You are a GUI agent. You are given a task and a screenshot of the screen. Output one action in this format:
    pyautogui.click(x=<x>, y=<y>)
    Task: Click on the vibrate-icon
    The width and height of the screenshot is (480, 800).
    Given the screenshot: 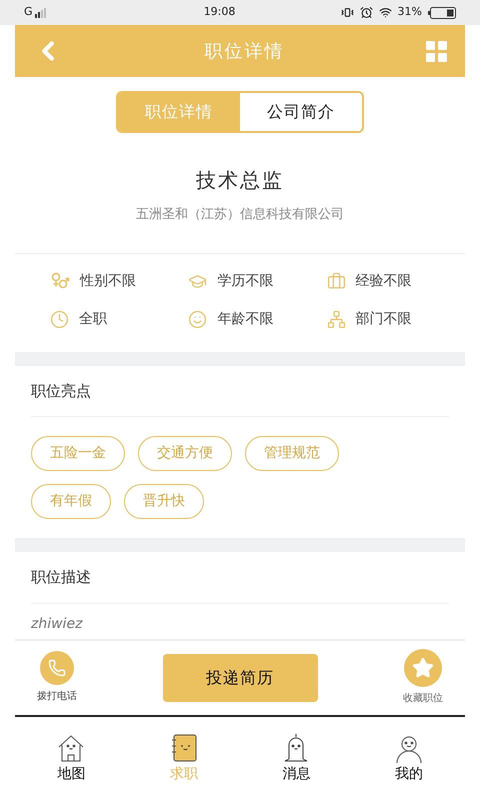 What is the action you would take?
    pyautogui.click(x=347, y=12)
    